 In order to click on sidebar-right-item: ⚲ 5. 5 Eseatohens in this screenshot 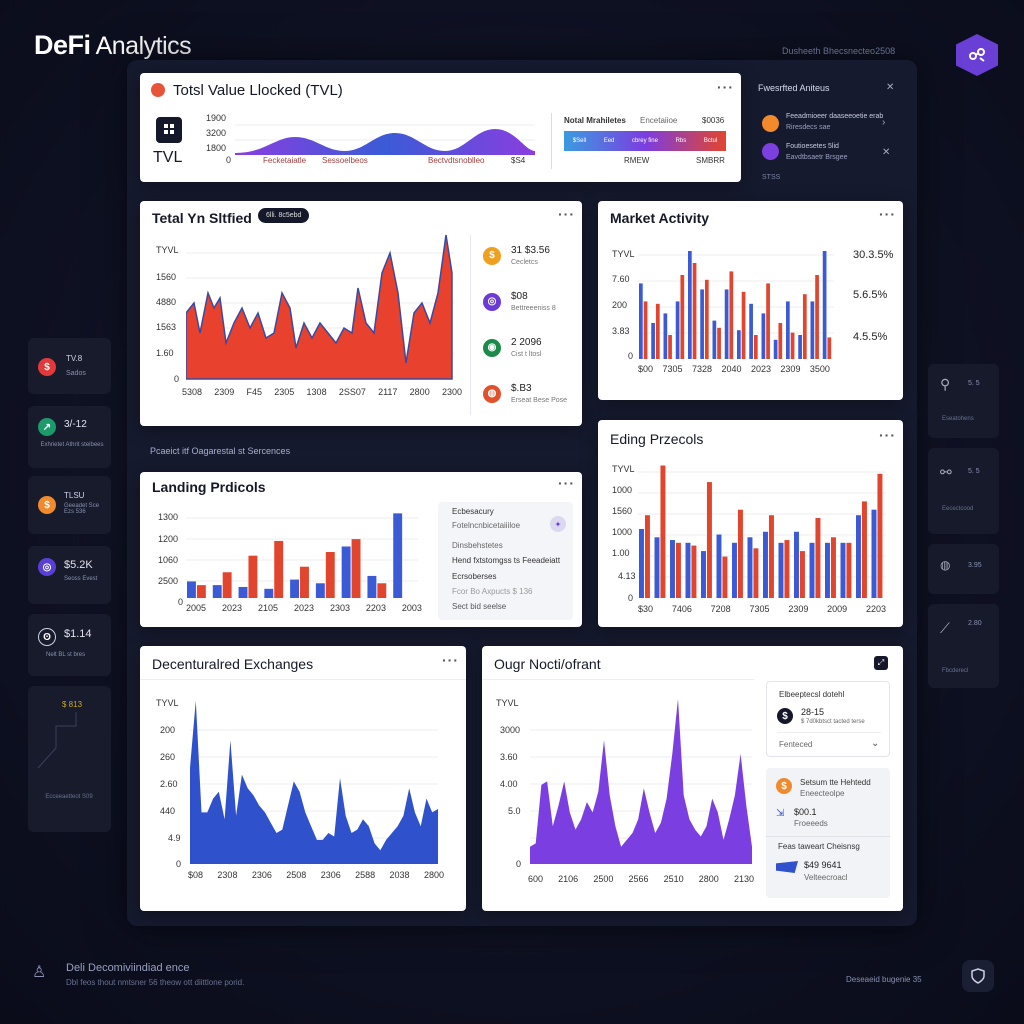, I will do `click(963, 401)`.